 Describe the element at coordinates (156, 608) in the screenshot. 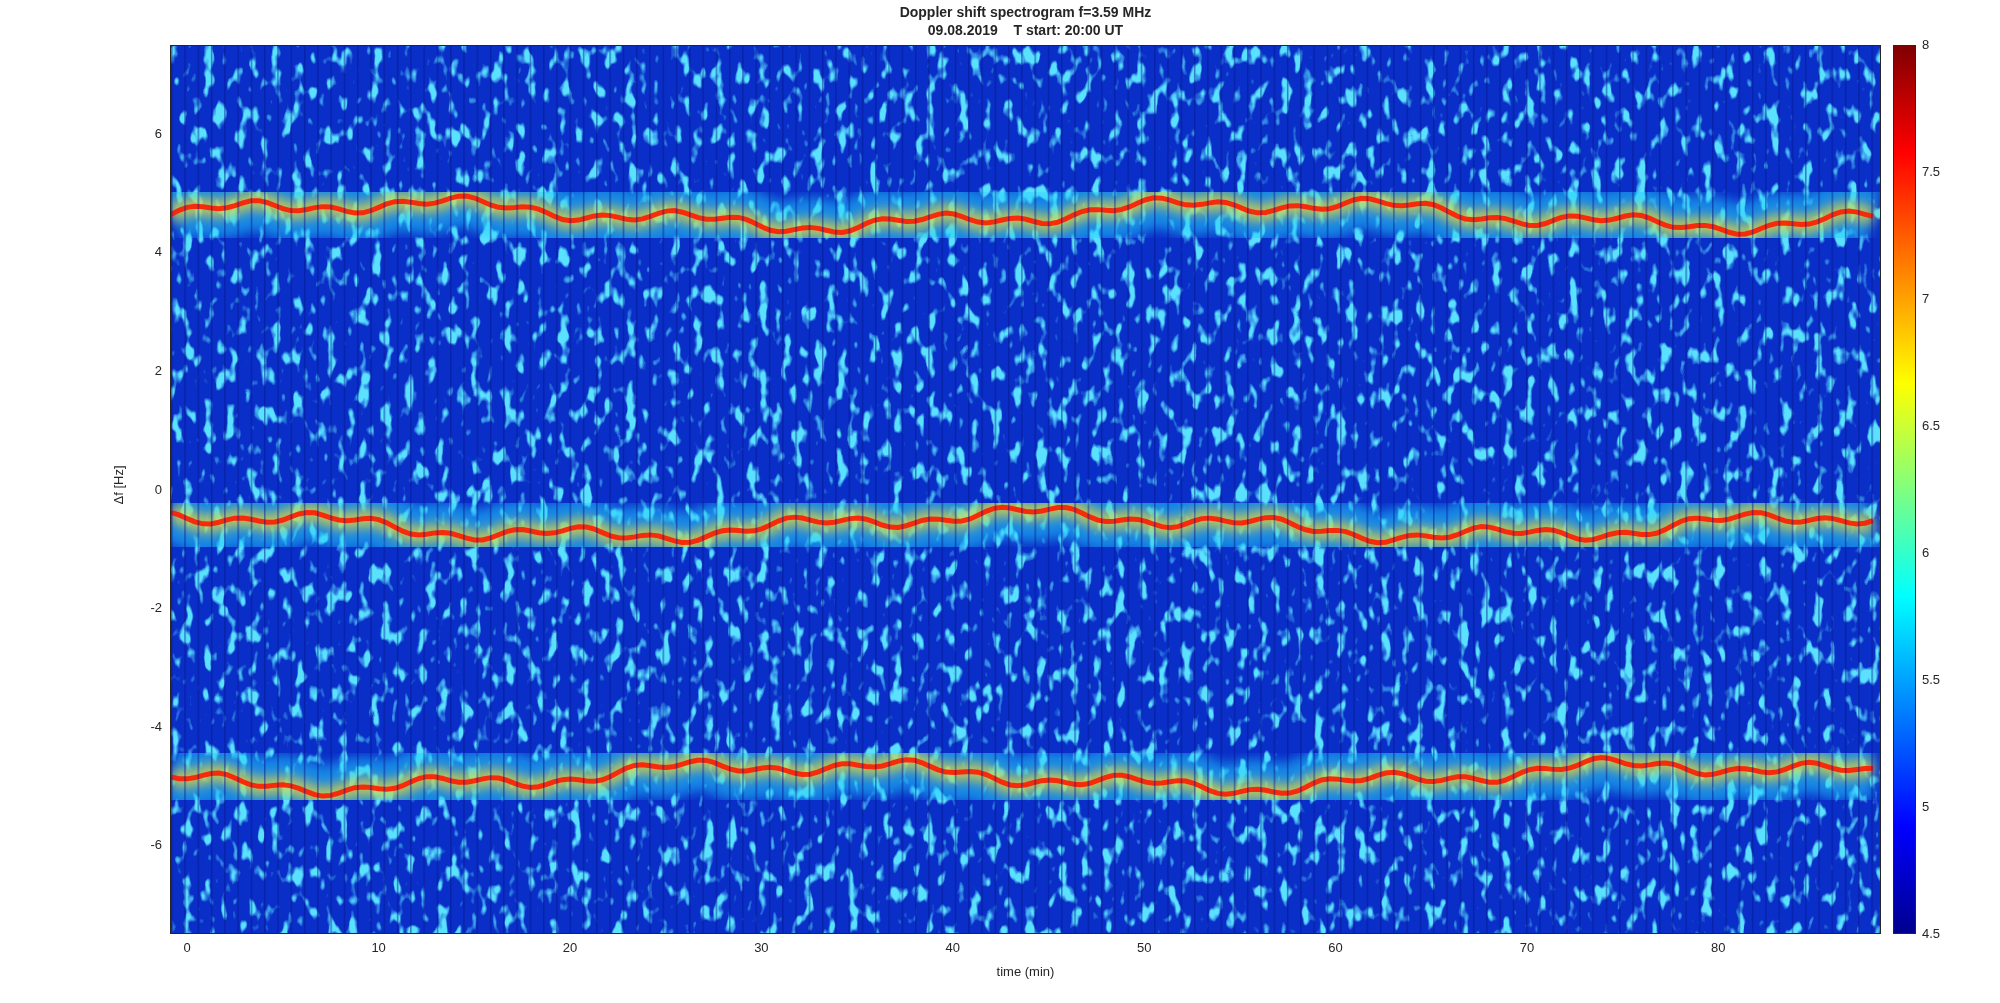

I see `tick-label: -2` at that location.